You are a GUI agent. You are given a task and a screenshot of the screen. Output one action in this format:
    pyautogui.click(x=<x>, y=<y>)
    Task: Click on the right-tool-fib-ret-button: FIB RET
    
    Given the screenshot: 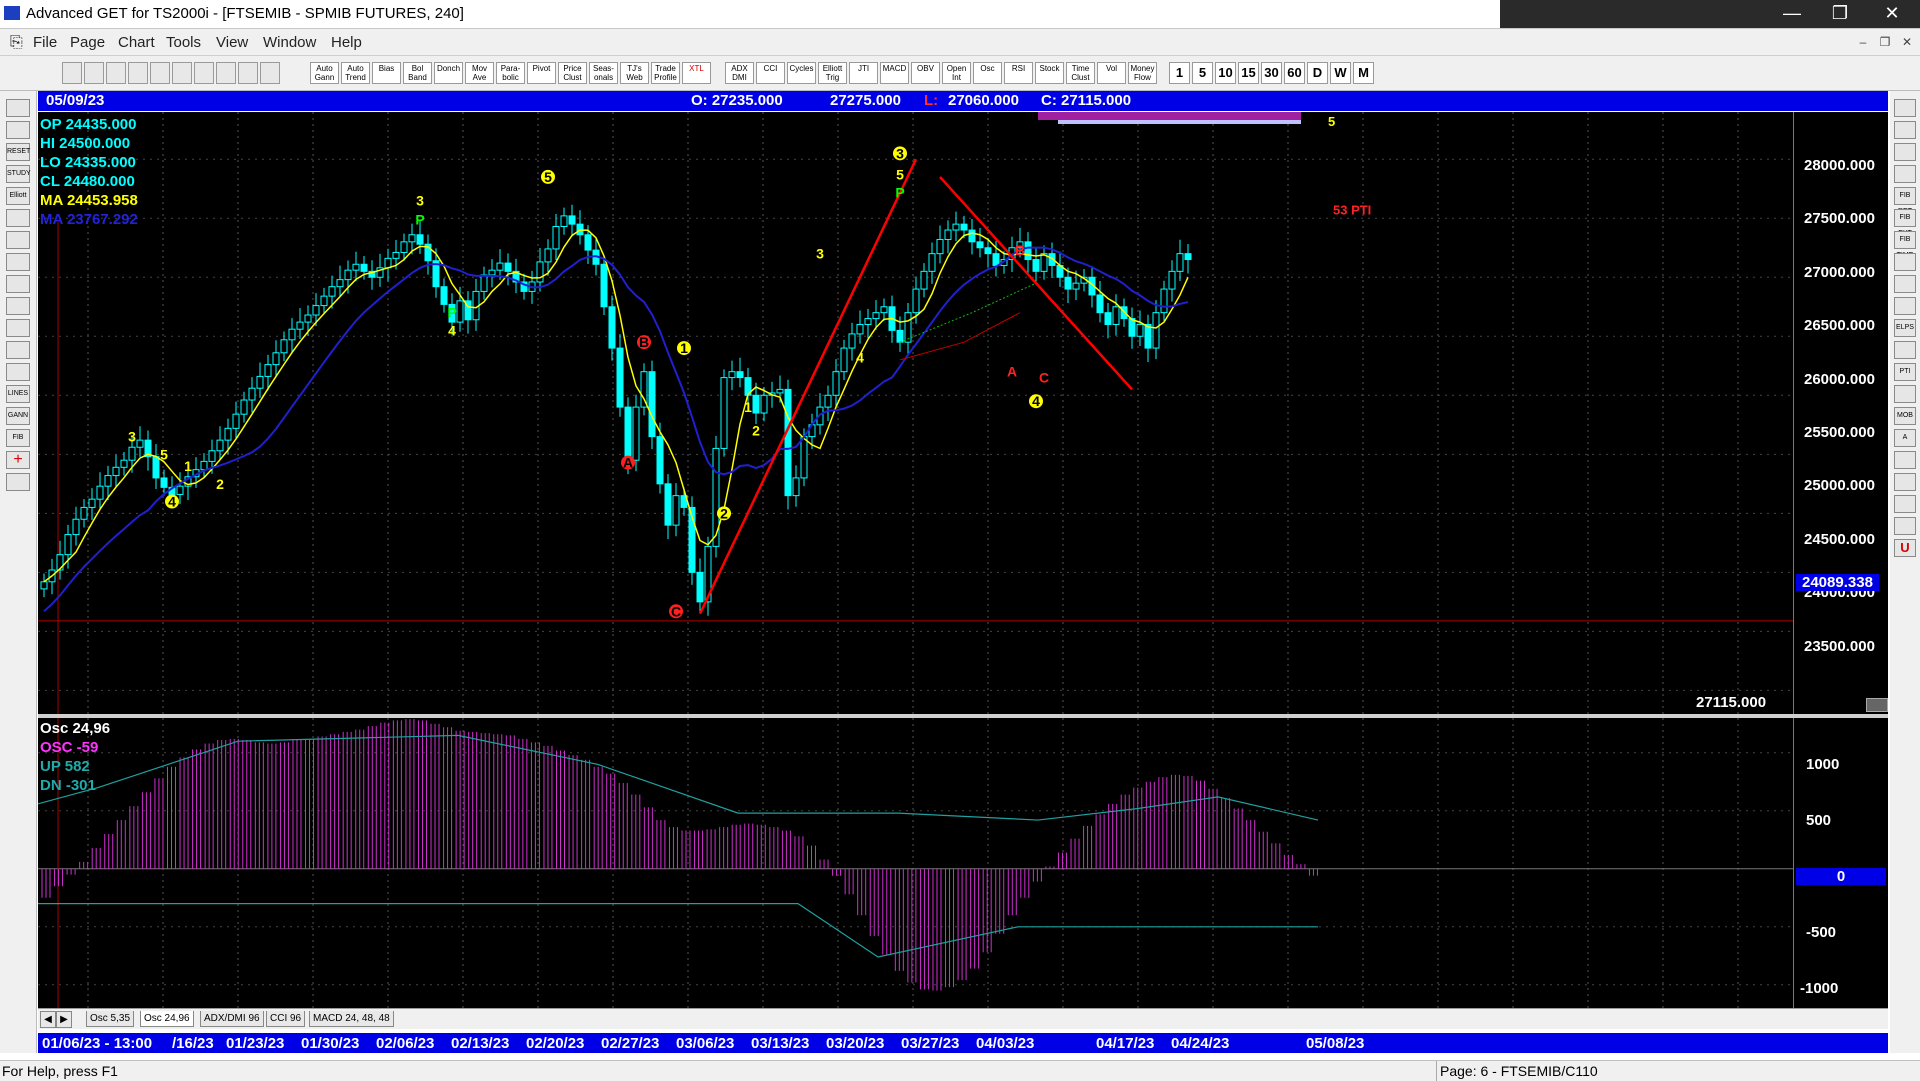 What is the action you would take?
    pyautogui.click(x=1905, y=201)
    